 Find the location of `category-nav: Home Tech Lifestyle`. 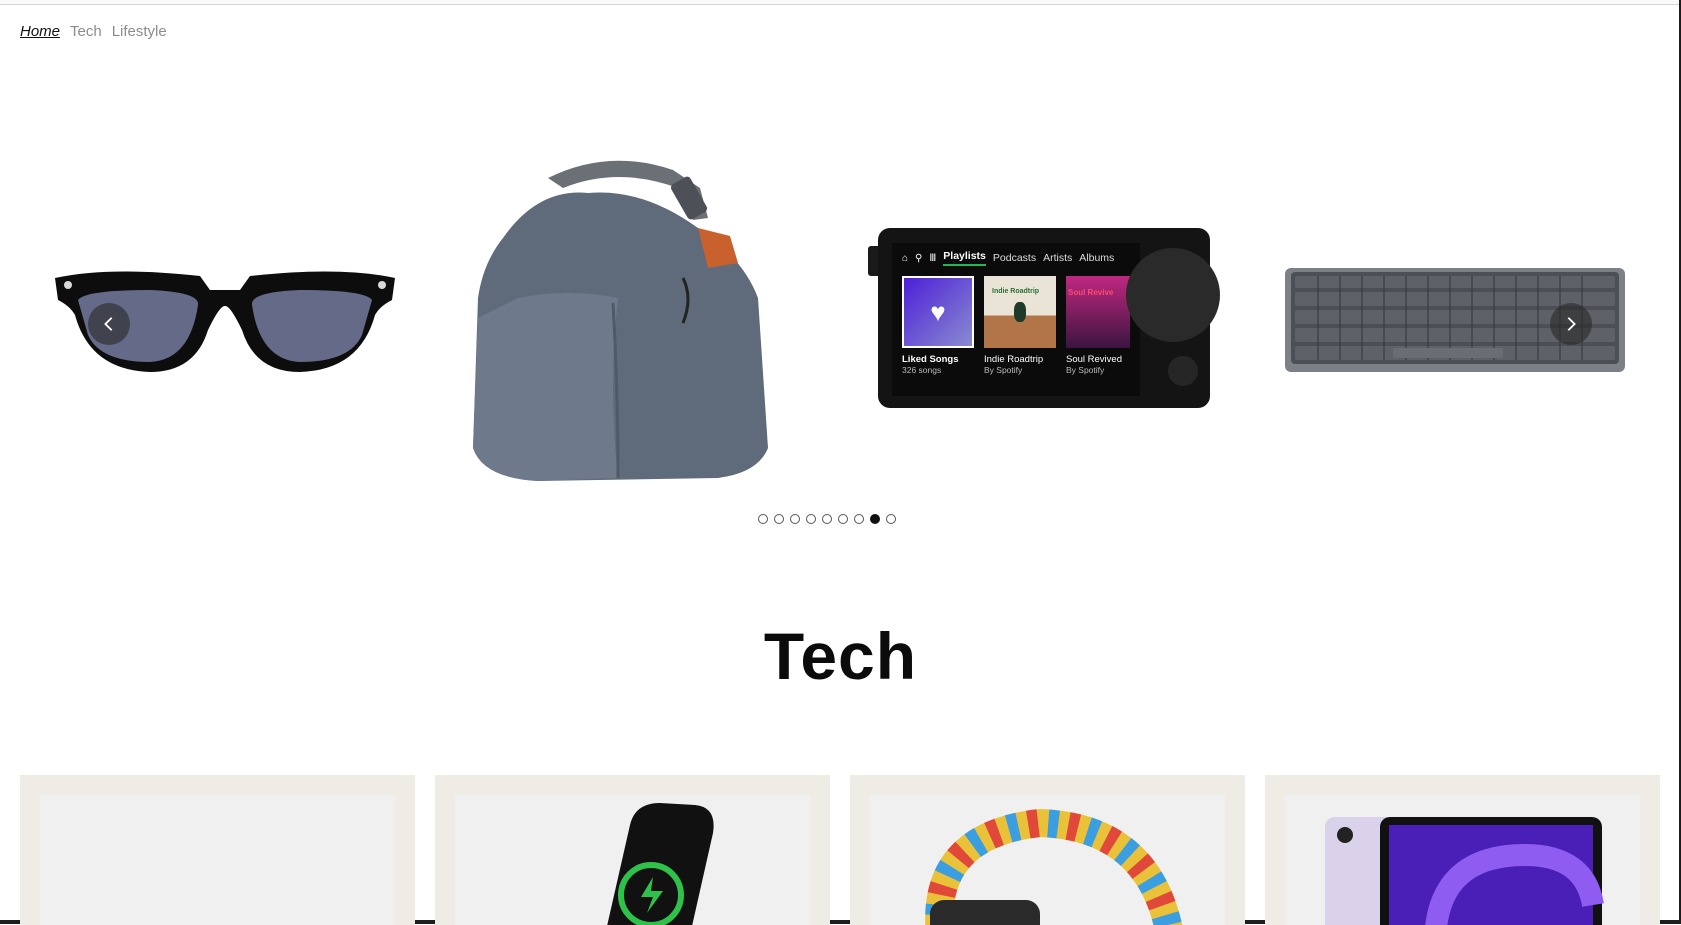

category-nav: Home Tech Lifestyle is located at coordinates (93, 31).